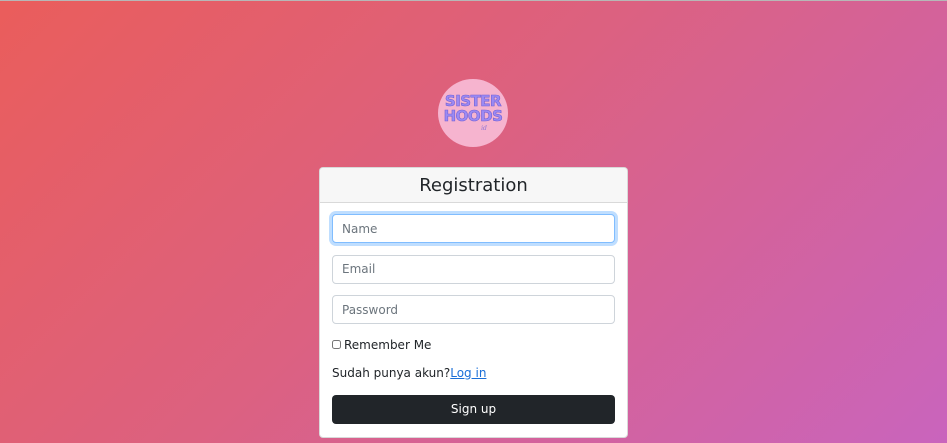 The image size is (947, 443). I want to click on signup-button: Sign up, so click(473, 409).